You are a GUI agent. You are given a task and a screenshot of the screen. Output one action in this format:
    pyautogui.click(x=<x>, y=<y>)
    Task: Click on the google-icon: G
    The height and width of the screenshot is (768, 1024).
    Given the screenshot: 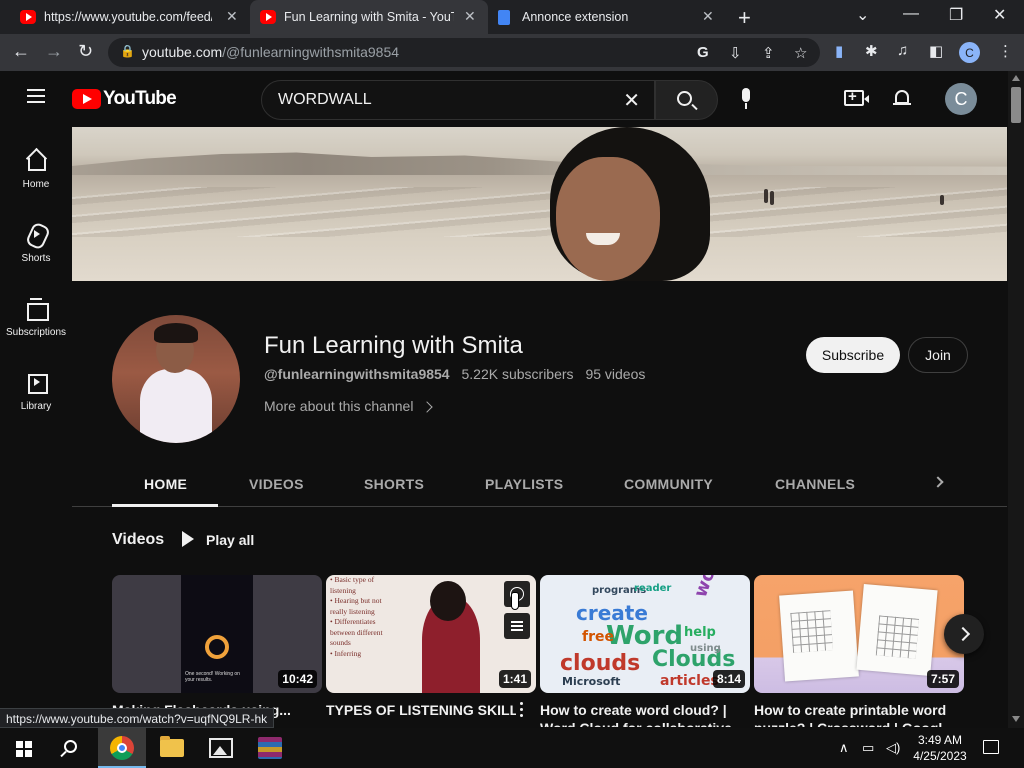 What is the action you would take?
    pyautogui.click(x=703, y=52)
    